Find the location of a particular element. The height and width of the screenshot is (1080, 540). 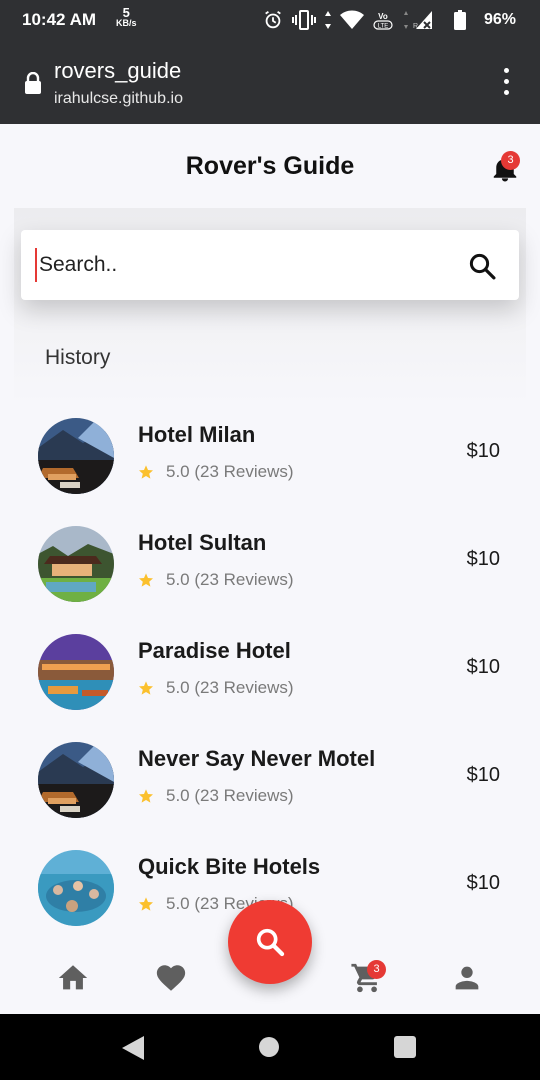

notification-badge: 3 is located at coordinates (510, 160).